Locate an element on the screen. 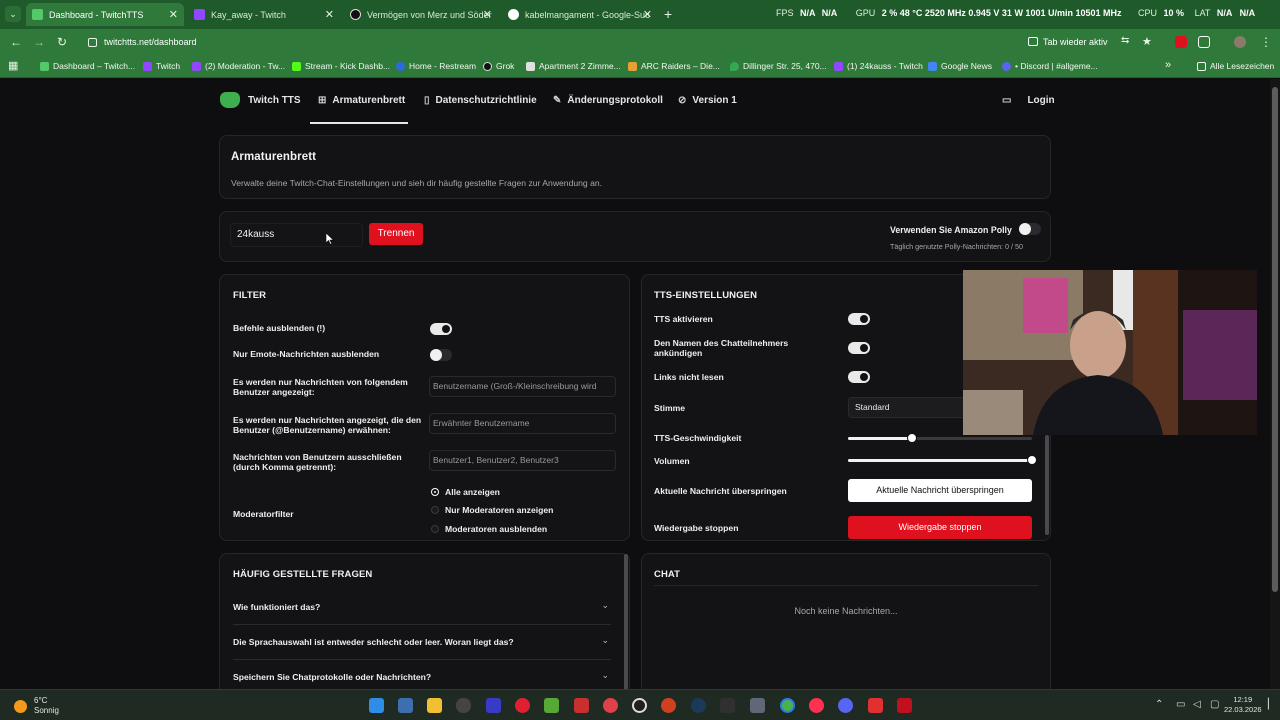 Image resolution: width=1280 pixels, height=720 pixels. radio-show-all is located at coordinates (435, 492).